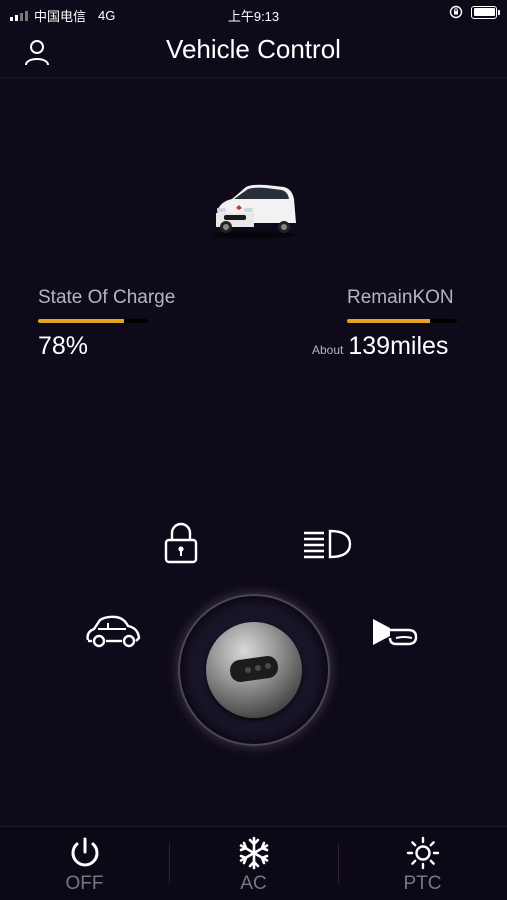  I want to click on charge-block: State Of Charge 78%, so click(106, 324).